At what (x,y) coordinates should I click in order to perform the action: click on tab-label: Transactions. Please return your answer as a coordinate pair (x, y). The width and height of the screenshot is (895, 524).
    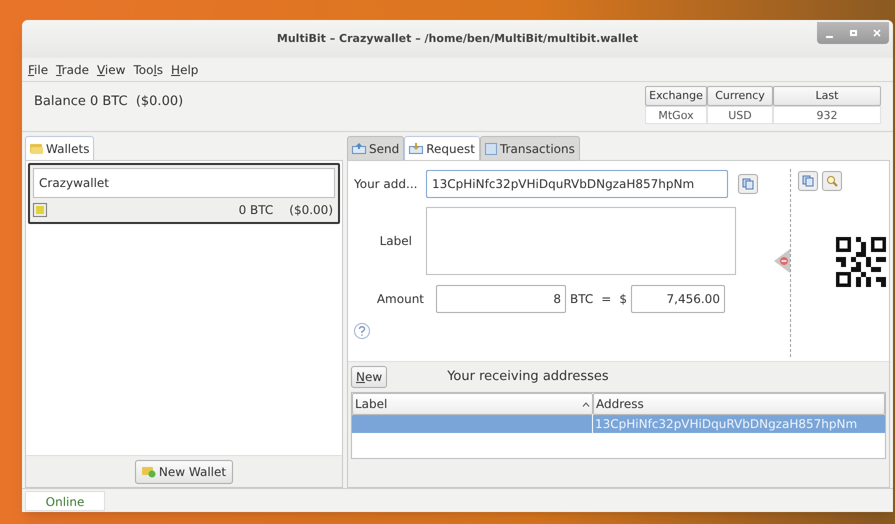
    Looking at the image, I should click on (537, 149).